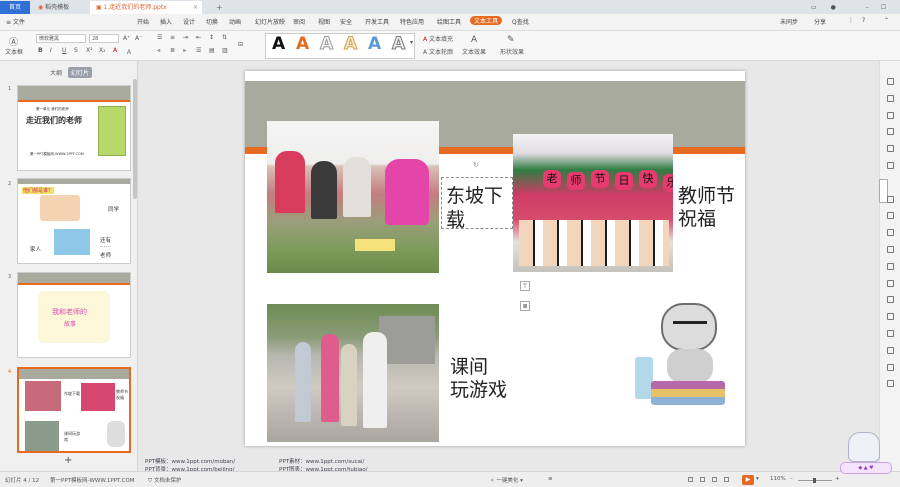 This screenshot has width=900, height=487. What do you see at coordinates (890, 132) in the screenshot?
I see `style-icon` at bounding box center [890, 132].